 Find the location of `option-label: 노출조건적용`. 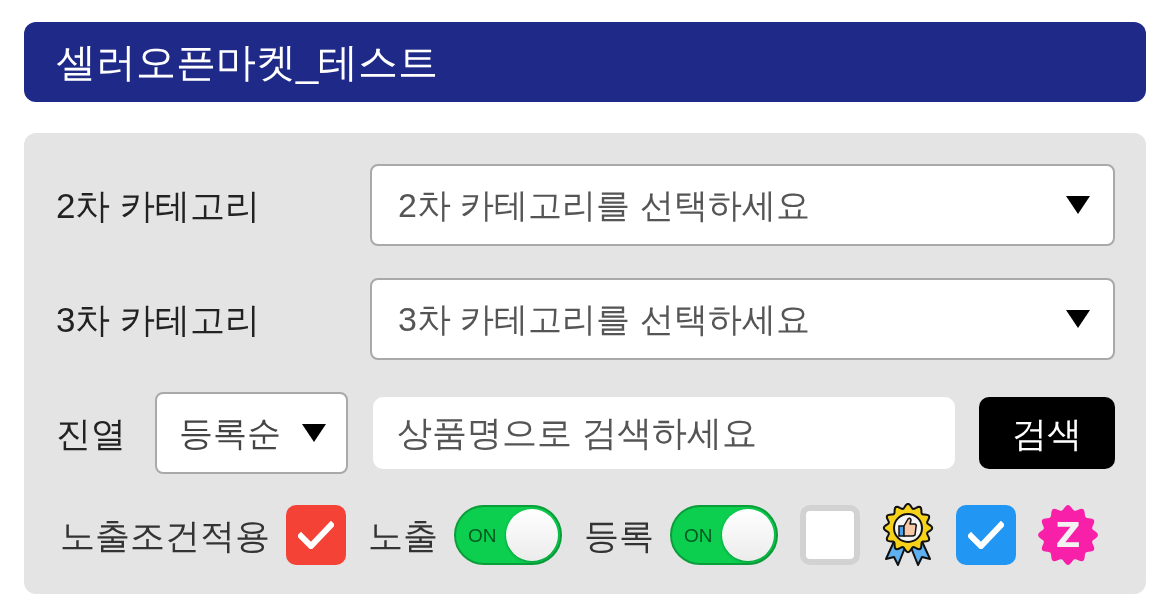

option-label: 노출조건적용 is located at coordinates (165, 535).